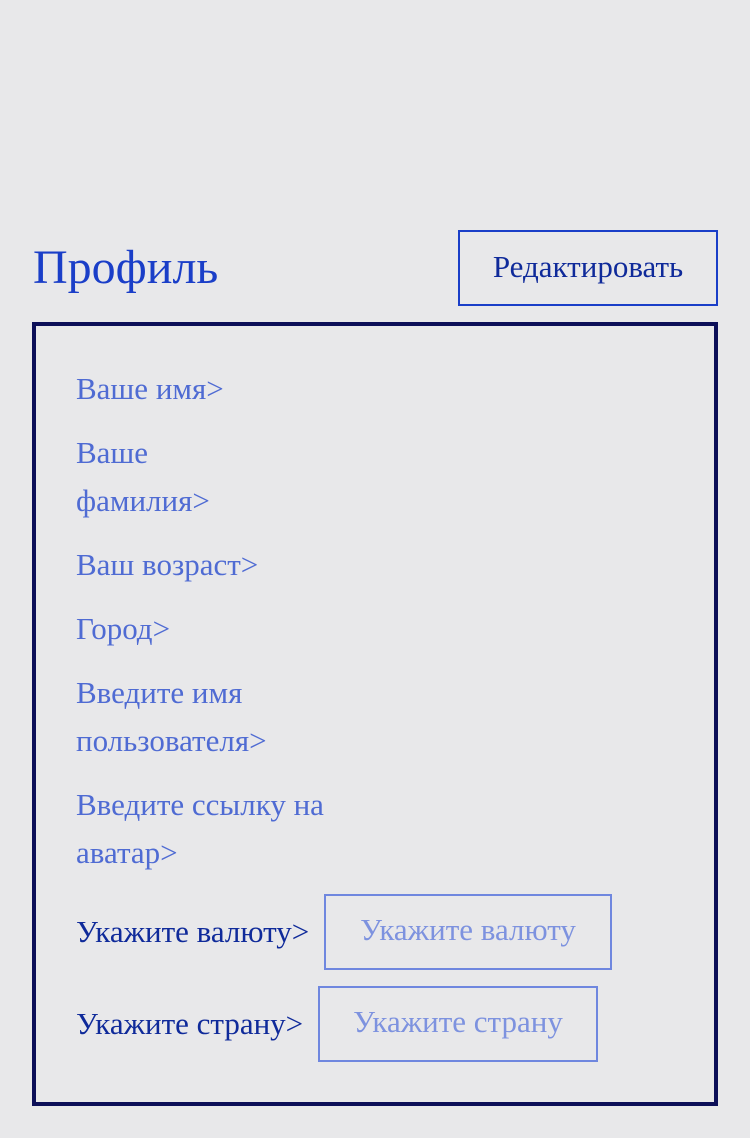 The width and height of the screenshot is (750, 1138). I want to click on city-field-label: Город>, so click(123, 628).